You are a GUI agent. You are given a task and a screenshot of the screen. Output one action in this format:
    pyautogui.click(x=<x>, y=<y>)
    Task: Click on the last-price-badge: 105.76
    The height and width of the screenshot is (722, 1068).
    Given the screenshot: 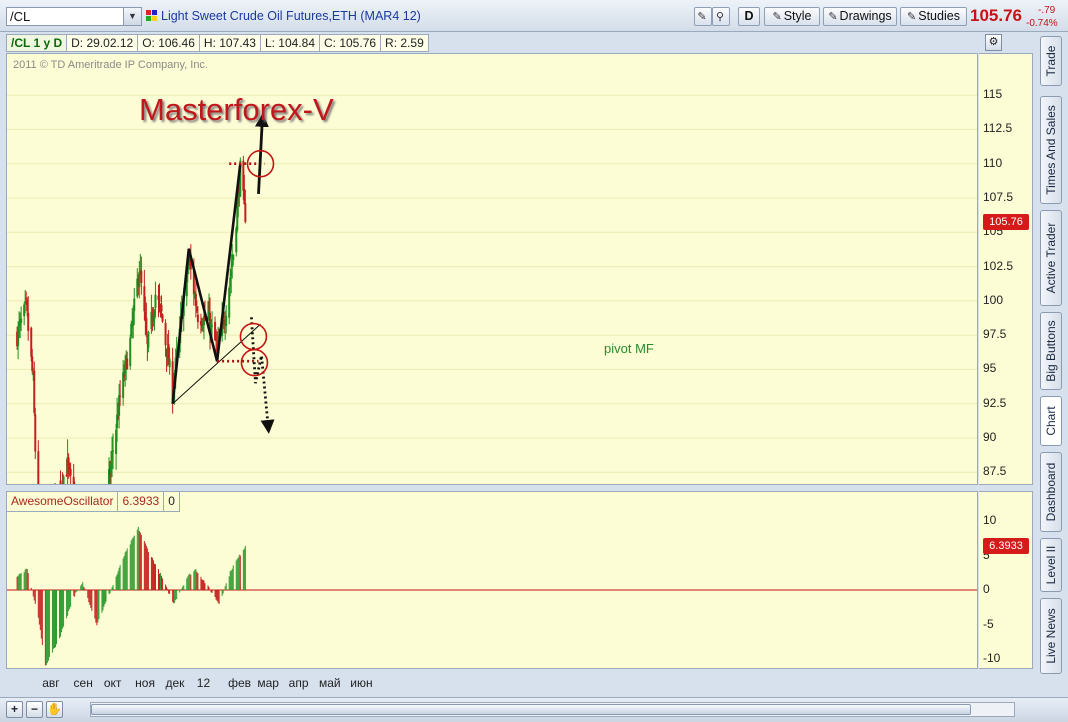 What is the action you would take?
    pyautogui.click(x=1006, y=221)
    